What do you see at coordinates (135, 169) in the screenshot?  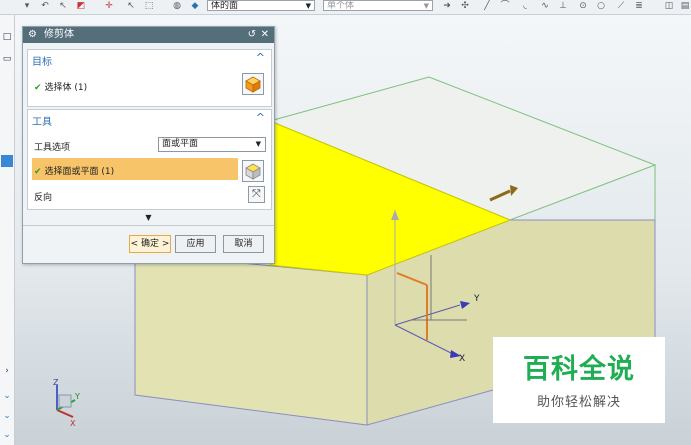 I see `select-face-row: ✔ 选择面或平面 (1)` at bounding box center [135, 169].